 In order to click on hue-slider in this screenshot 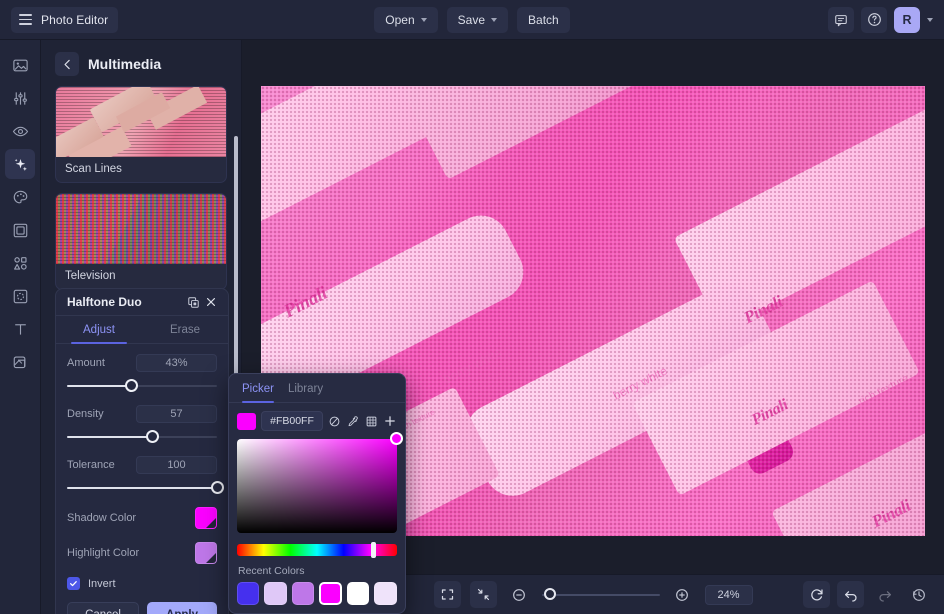, I will do `click(317, 550)`.